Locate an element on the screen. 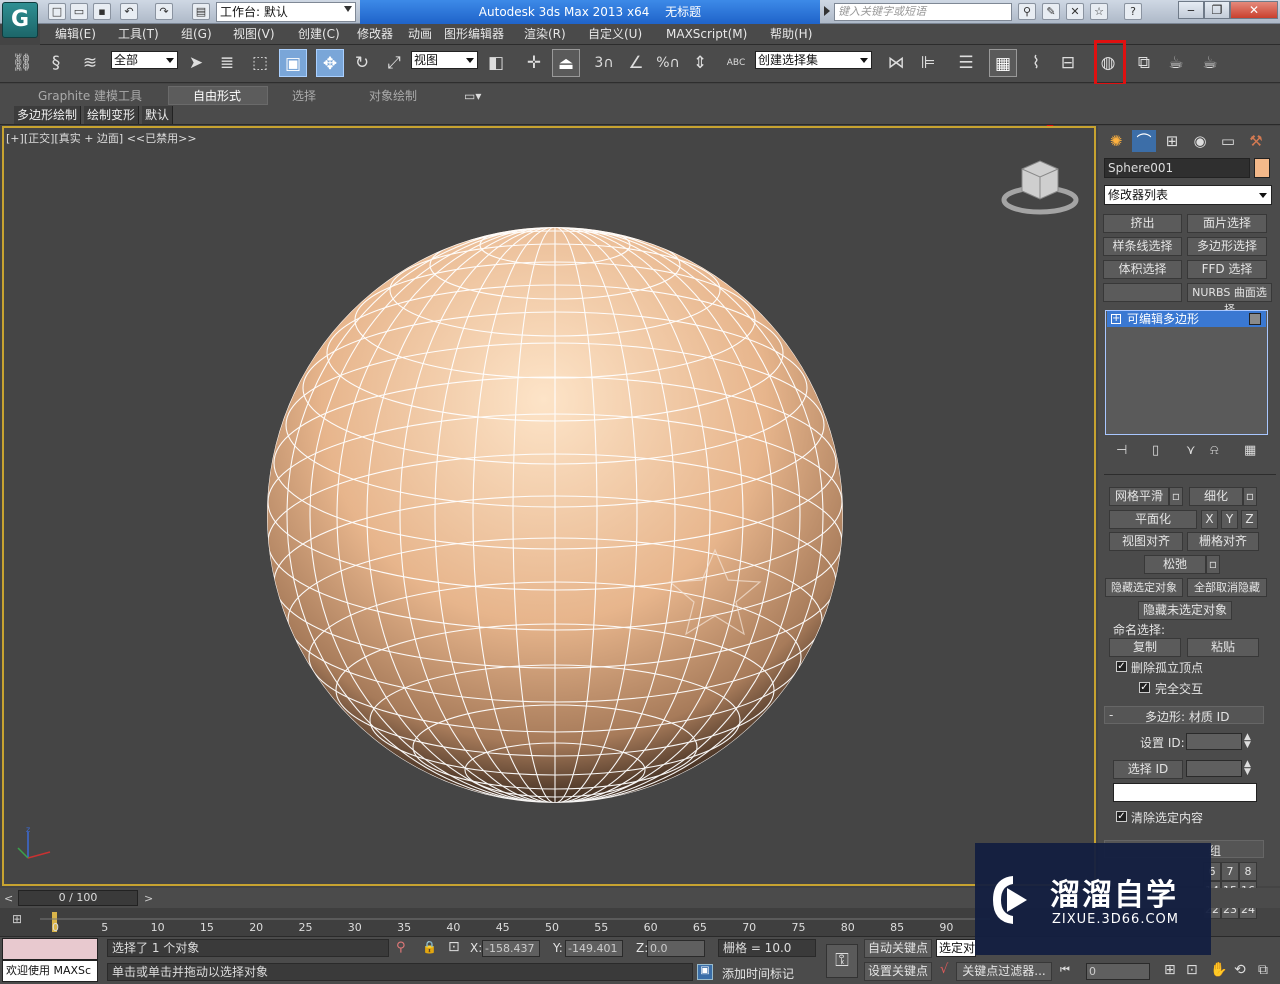 The width and height of the screenshot is (1280, 984). ffd-select-button: FFD 选择 is located at coordinates (1227, 269).